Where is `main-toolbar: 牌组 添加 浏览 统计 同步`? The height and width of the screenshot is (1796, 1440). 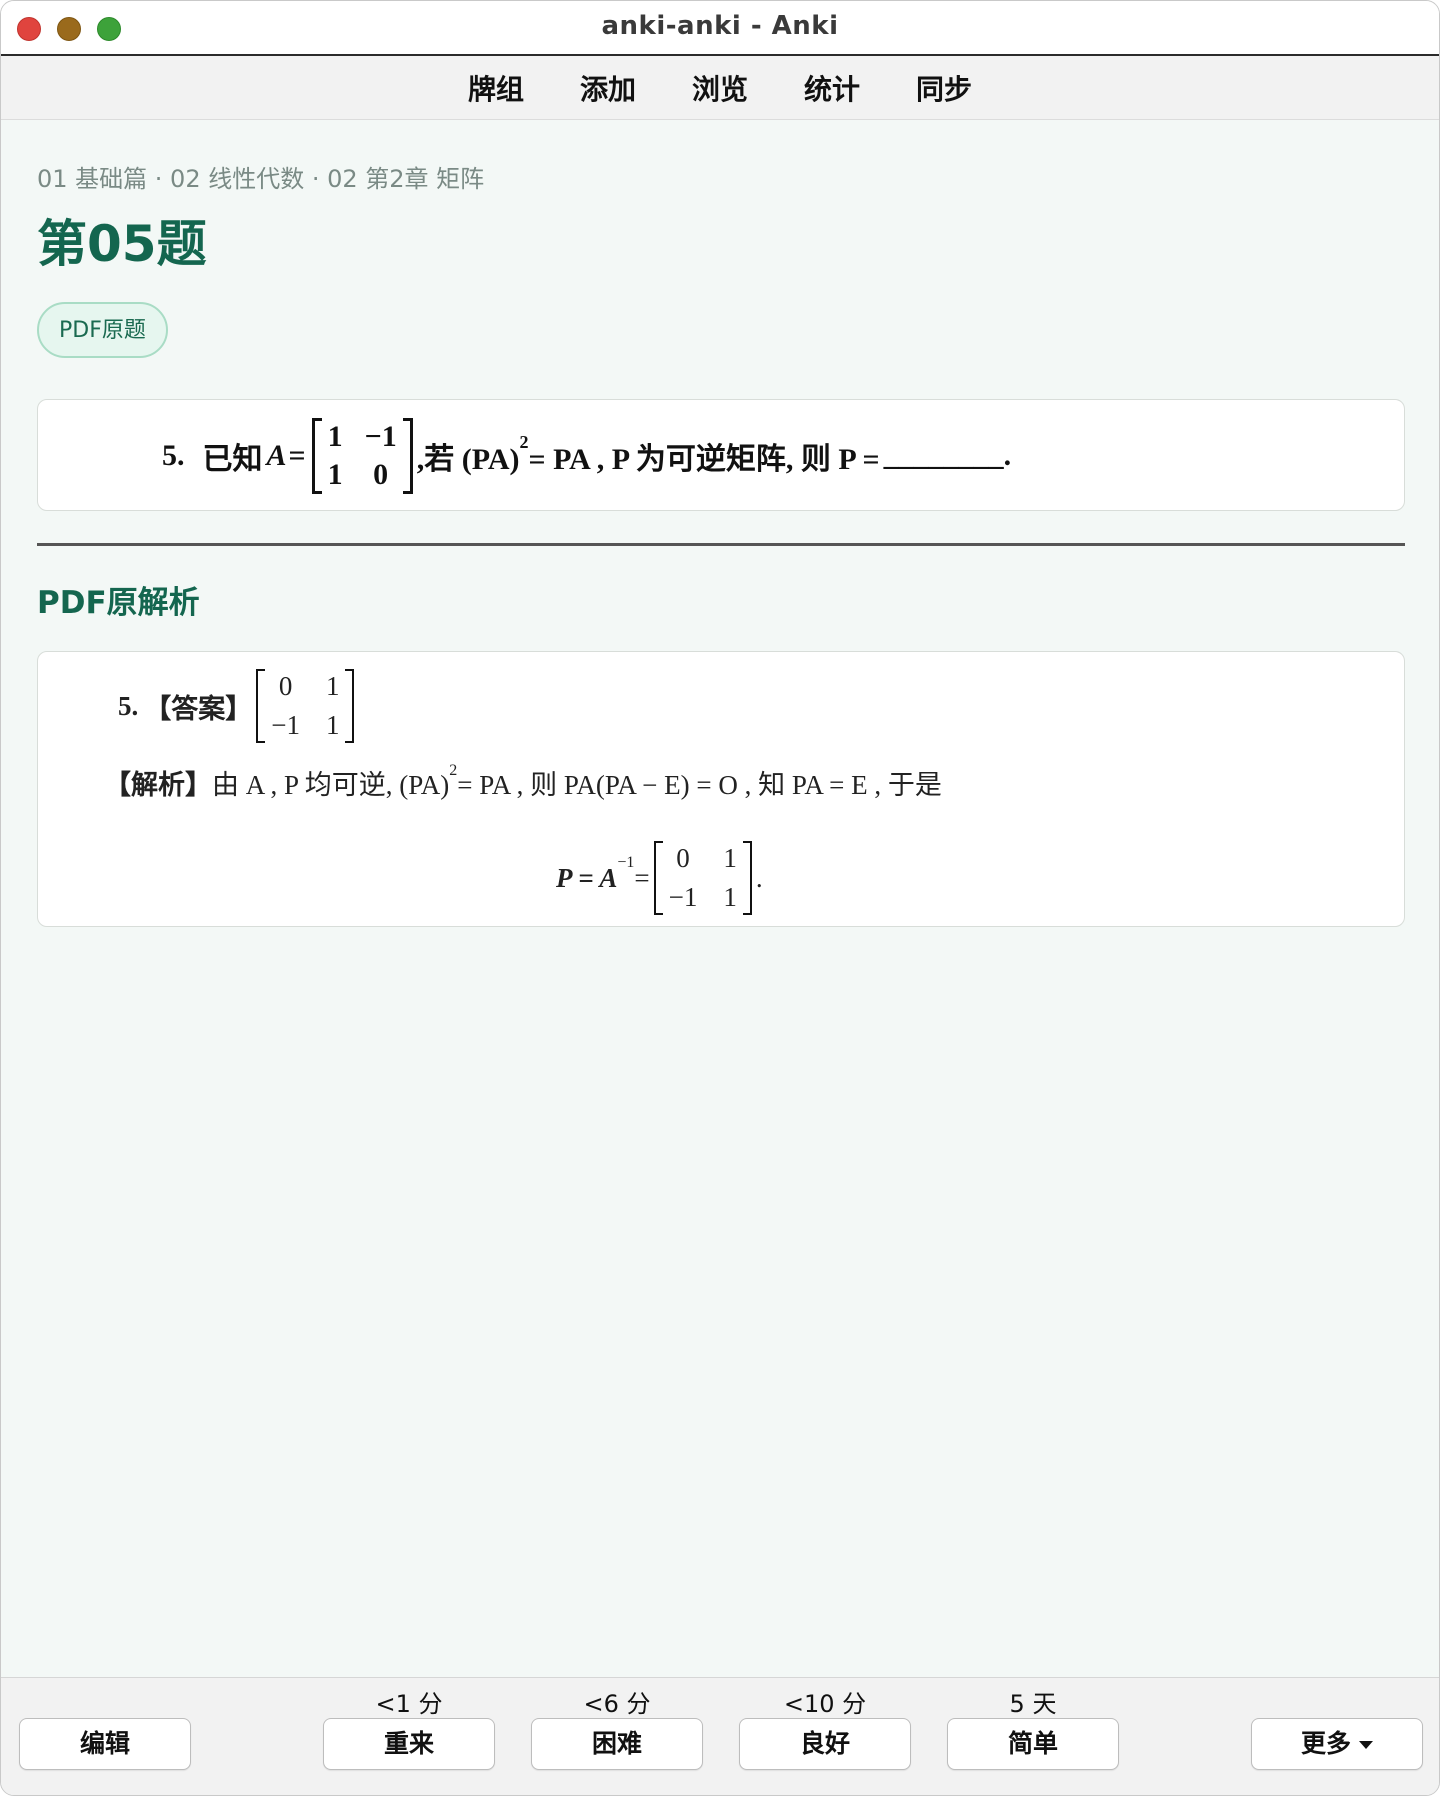 main-toolbar: 牌组 添加 浏览 统计 同步 is located at coordinates (720, 88).